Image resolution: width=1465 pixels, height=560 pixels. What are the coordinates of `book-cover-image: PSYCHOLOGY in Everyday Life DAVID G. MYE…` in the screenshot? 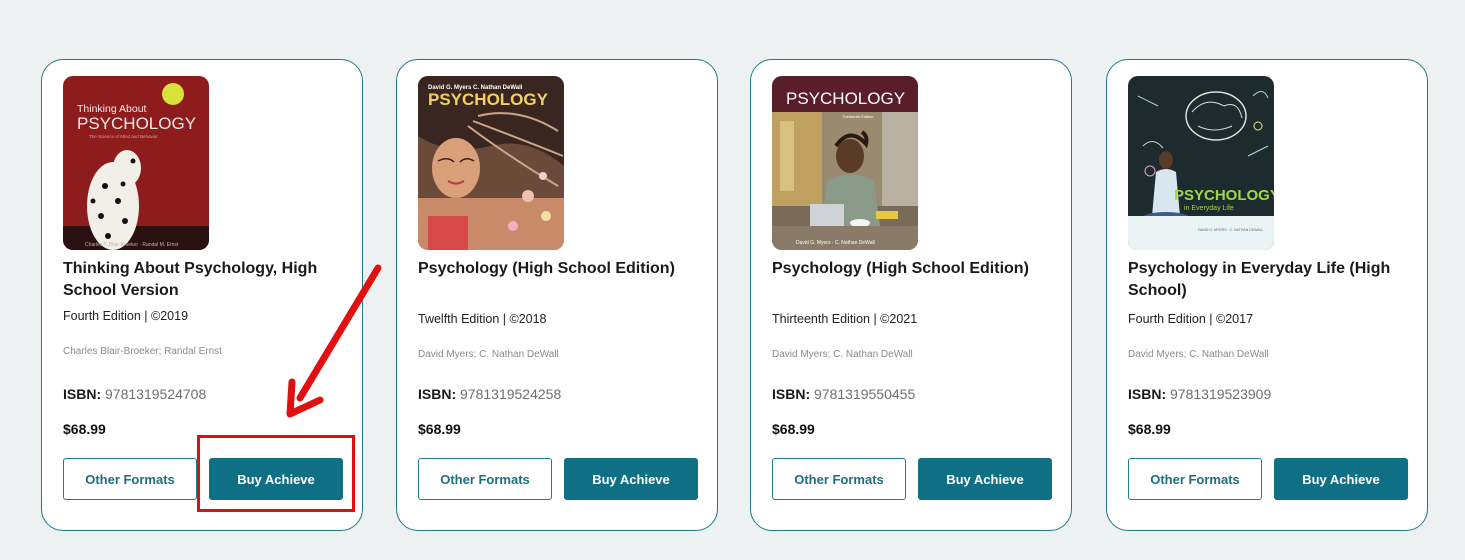 It's located at (1201, 163).